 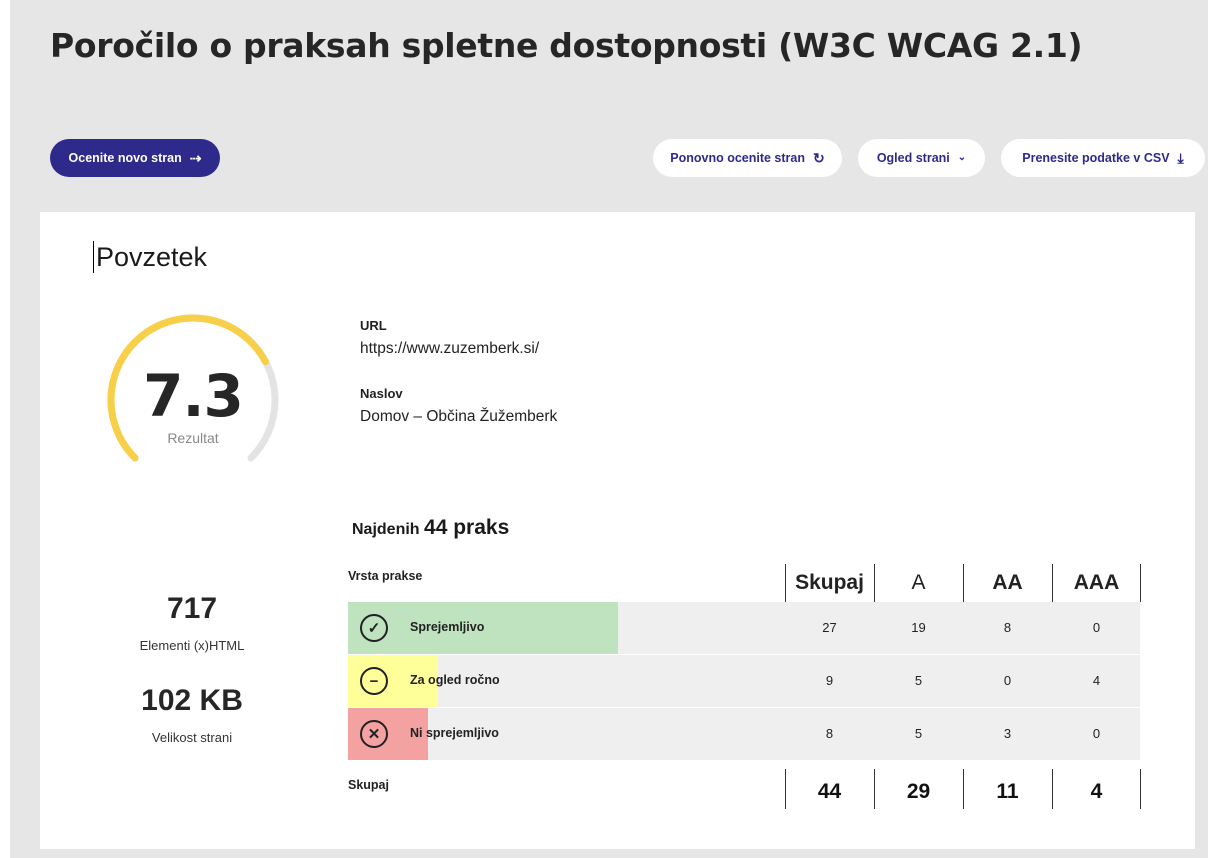 I want to click on url-label: URL, so click(x=373, y=325).